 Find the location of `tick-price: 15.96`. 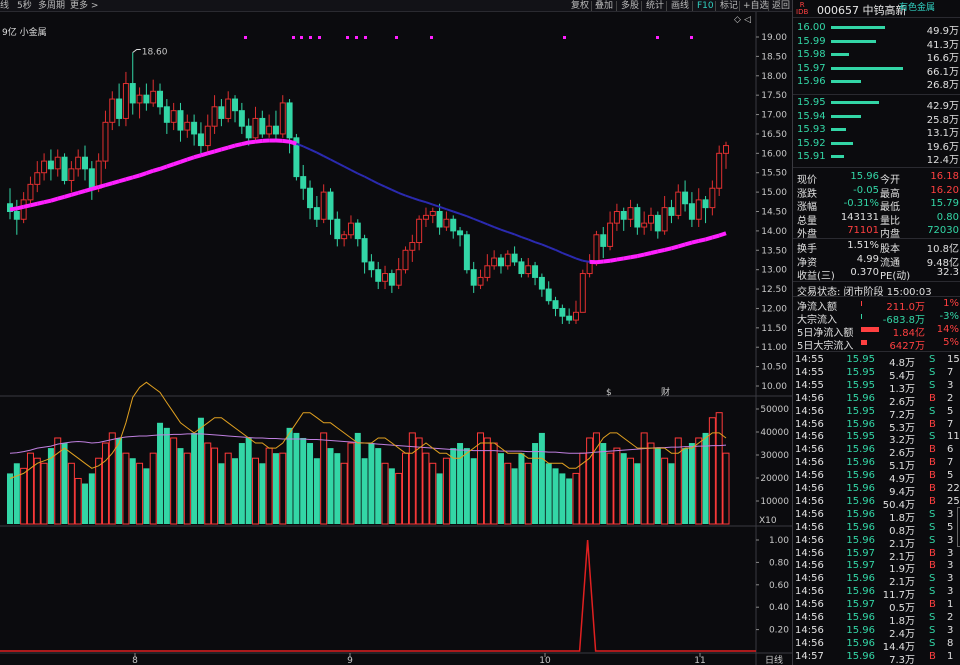

tick-price: 15.96 is located at coordinates (860, 617).